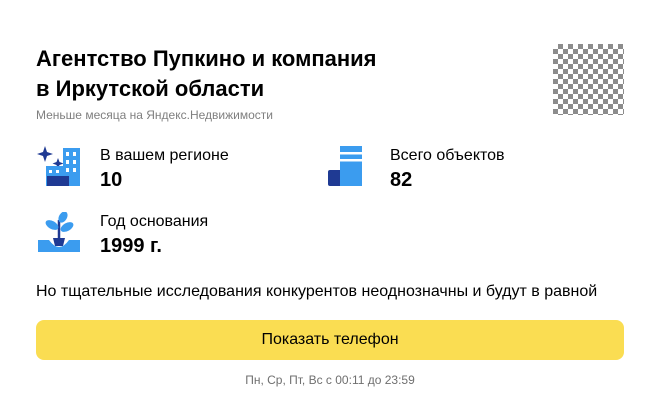 The image size is (660, 400). I want to click on stat-founded-value: 1999 г., so click(131, 246).